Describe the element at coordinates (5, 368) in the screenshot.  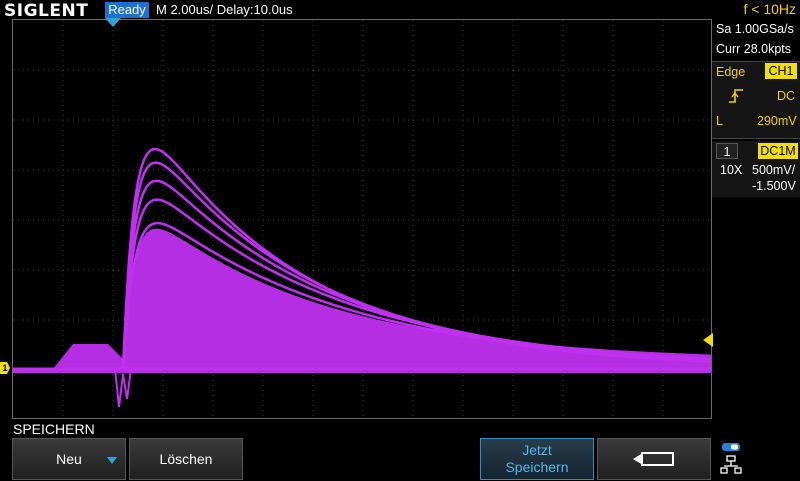
I see `channel-1-offset-marker: 1` at that location.